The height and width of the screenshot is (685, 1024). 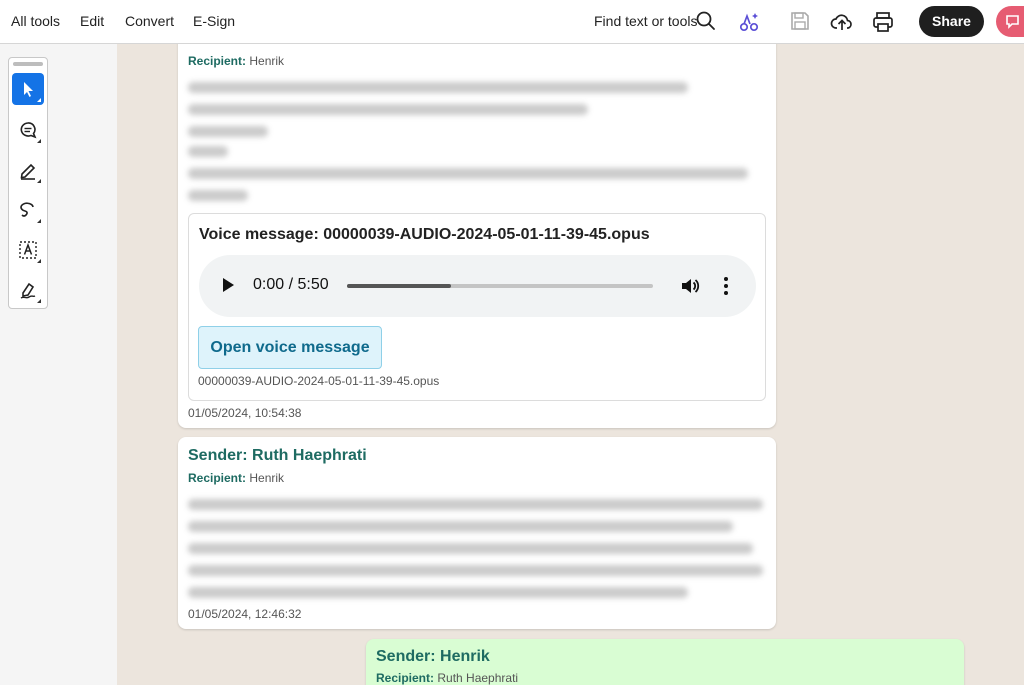 What do you see at coordinates (646, 21) in the screenshot?
I see `find-text-or-tools: Find text or tools` at bounding box center [646, 21].